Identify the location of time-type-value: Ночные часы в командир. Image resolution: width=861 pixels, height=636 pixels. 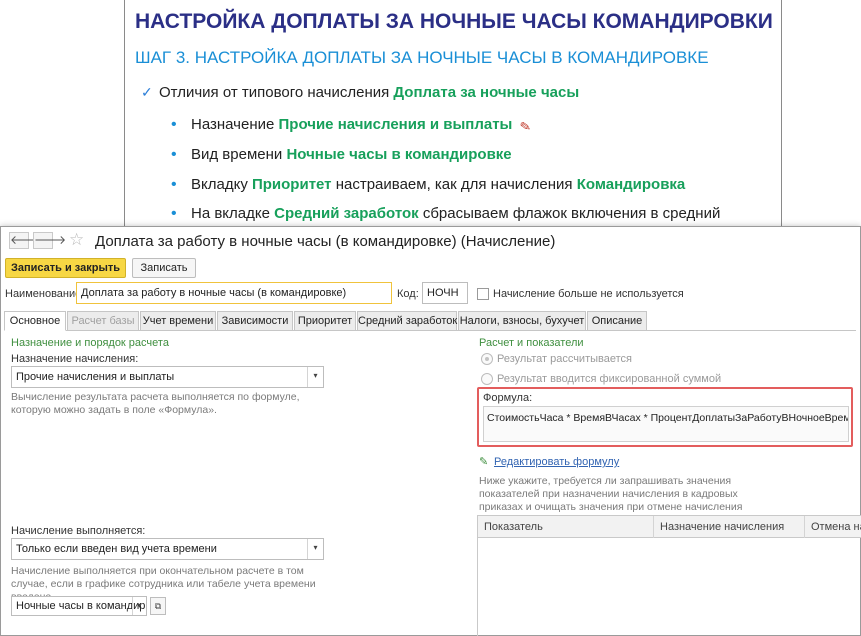
(81, 606).